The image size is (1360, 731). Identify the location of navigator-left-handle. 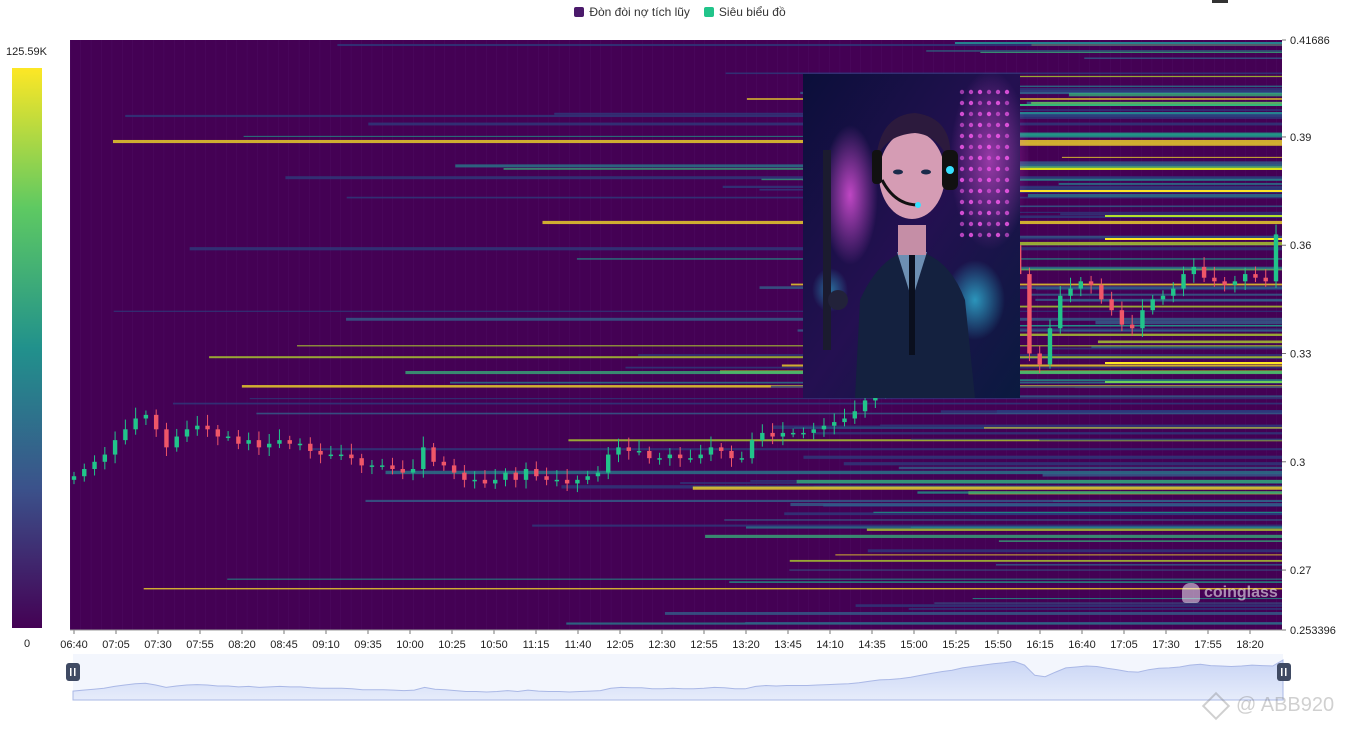
(73, 672).